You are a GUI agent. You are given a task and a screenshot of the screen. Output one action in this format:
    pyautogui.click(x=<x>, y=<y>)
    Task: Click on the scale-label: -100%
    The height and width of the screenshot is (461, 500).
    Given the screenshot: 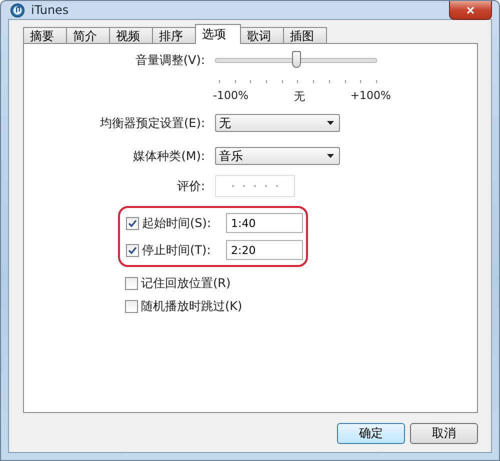 What is the action you would take?
    pyautogui.click(x=230, y=96)
    